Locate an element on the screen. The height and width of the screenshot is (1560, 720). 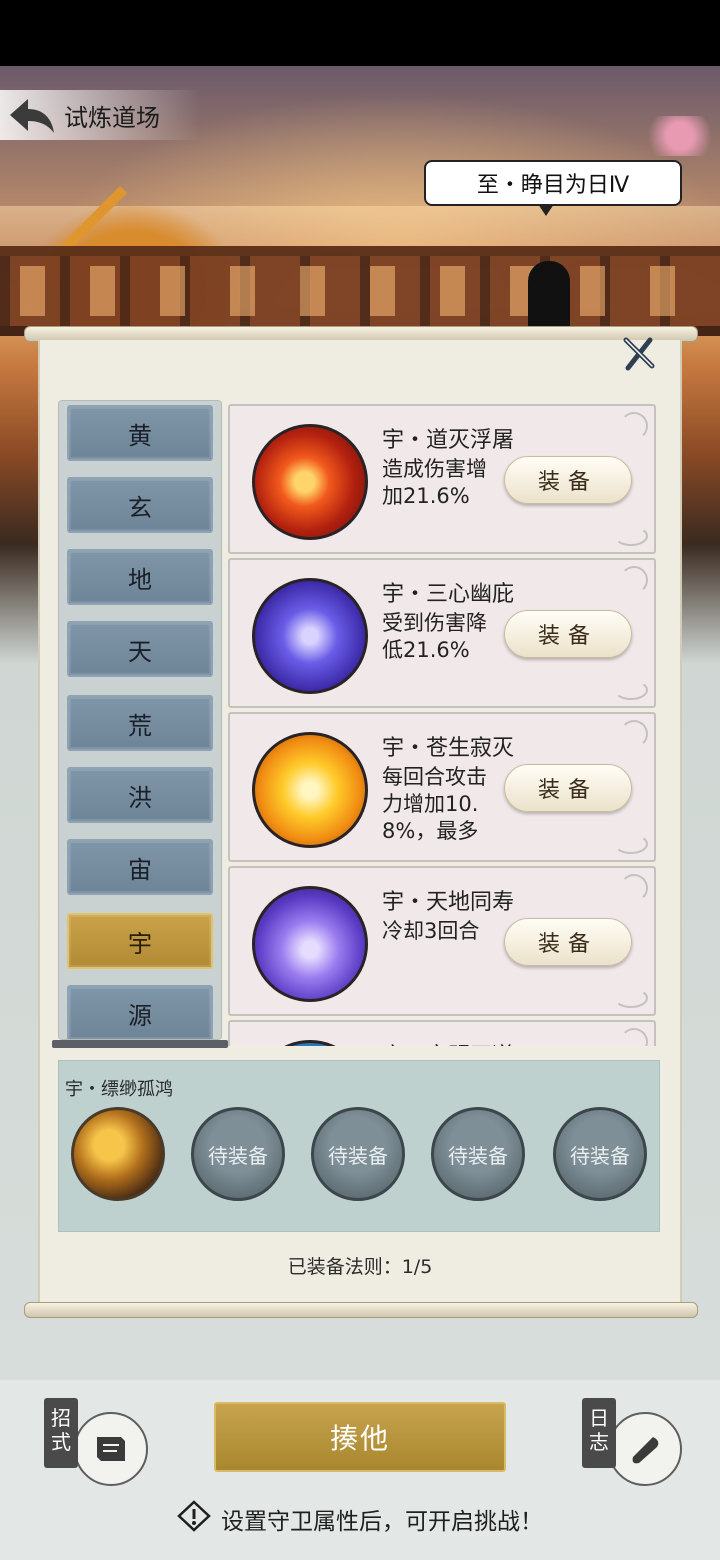
skill-description: 受到伤害降低21.6% is located at coordinates (434, 636).